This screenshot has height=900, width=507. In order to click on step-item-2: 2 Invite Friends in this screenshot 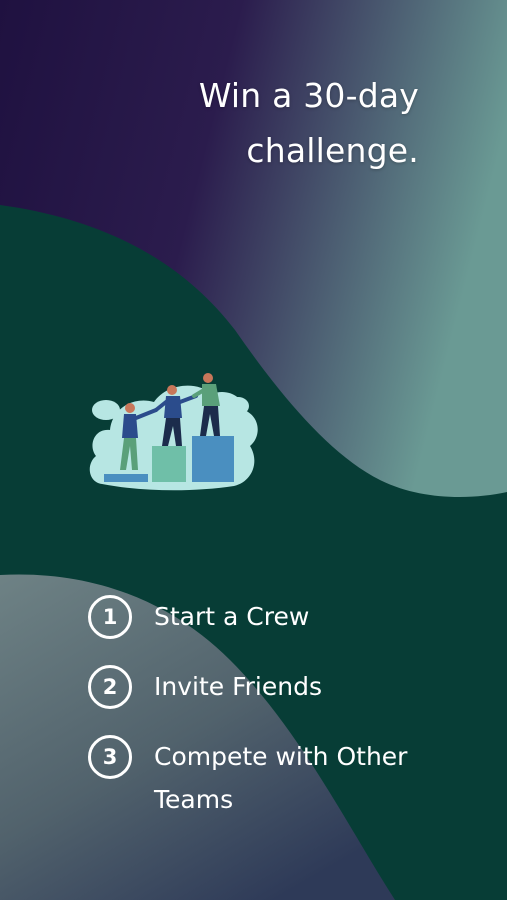, I will do `click(288, 687)`.